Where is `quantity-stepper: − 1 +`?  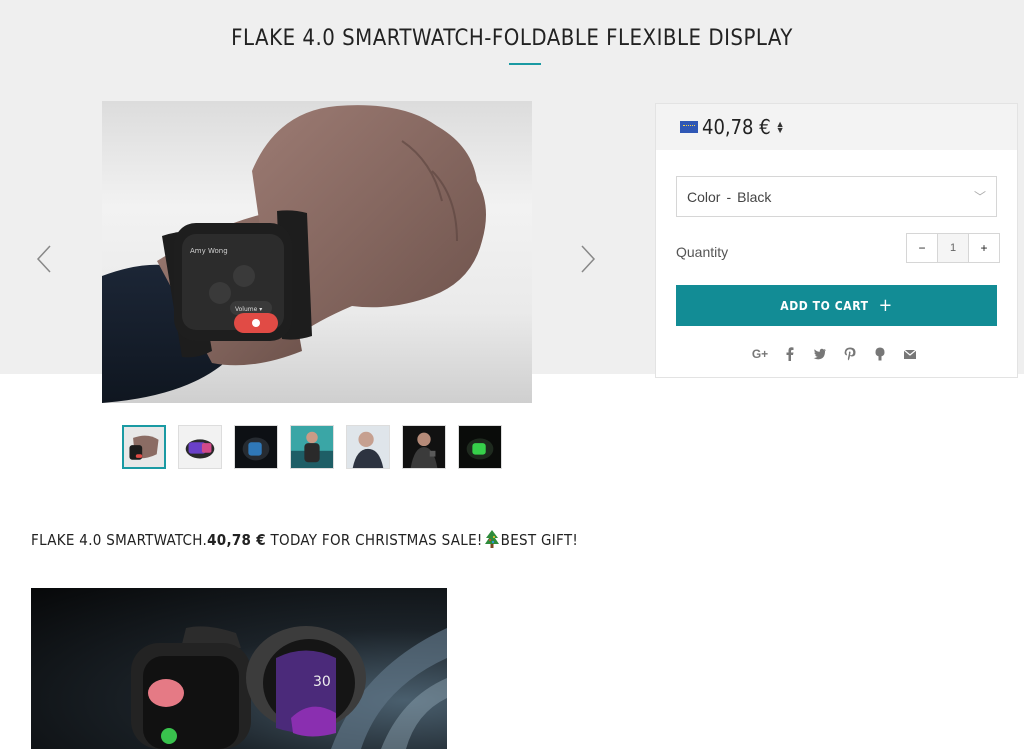 quantity-stepper: − 1 + is located at coordinates (953, 248).